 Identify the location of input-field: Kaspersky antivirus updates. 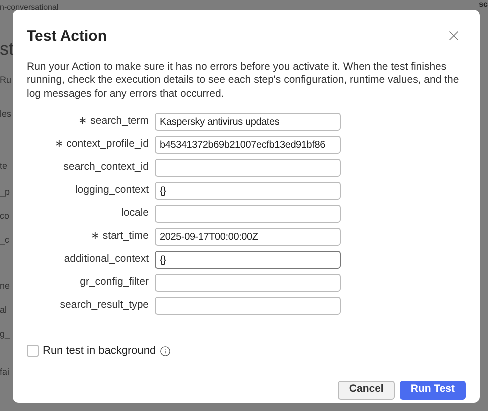
(248, 122).